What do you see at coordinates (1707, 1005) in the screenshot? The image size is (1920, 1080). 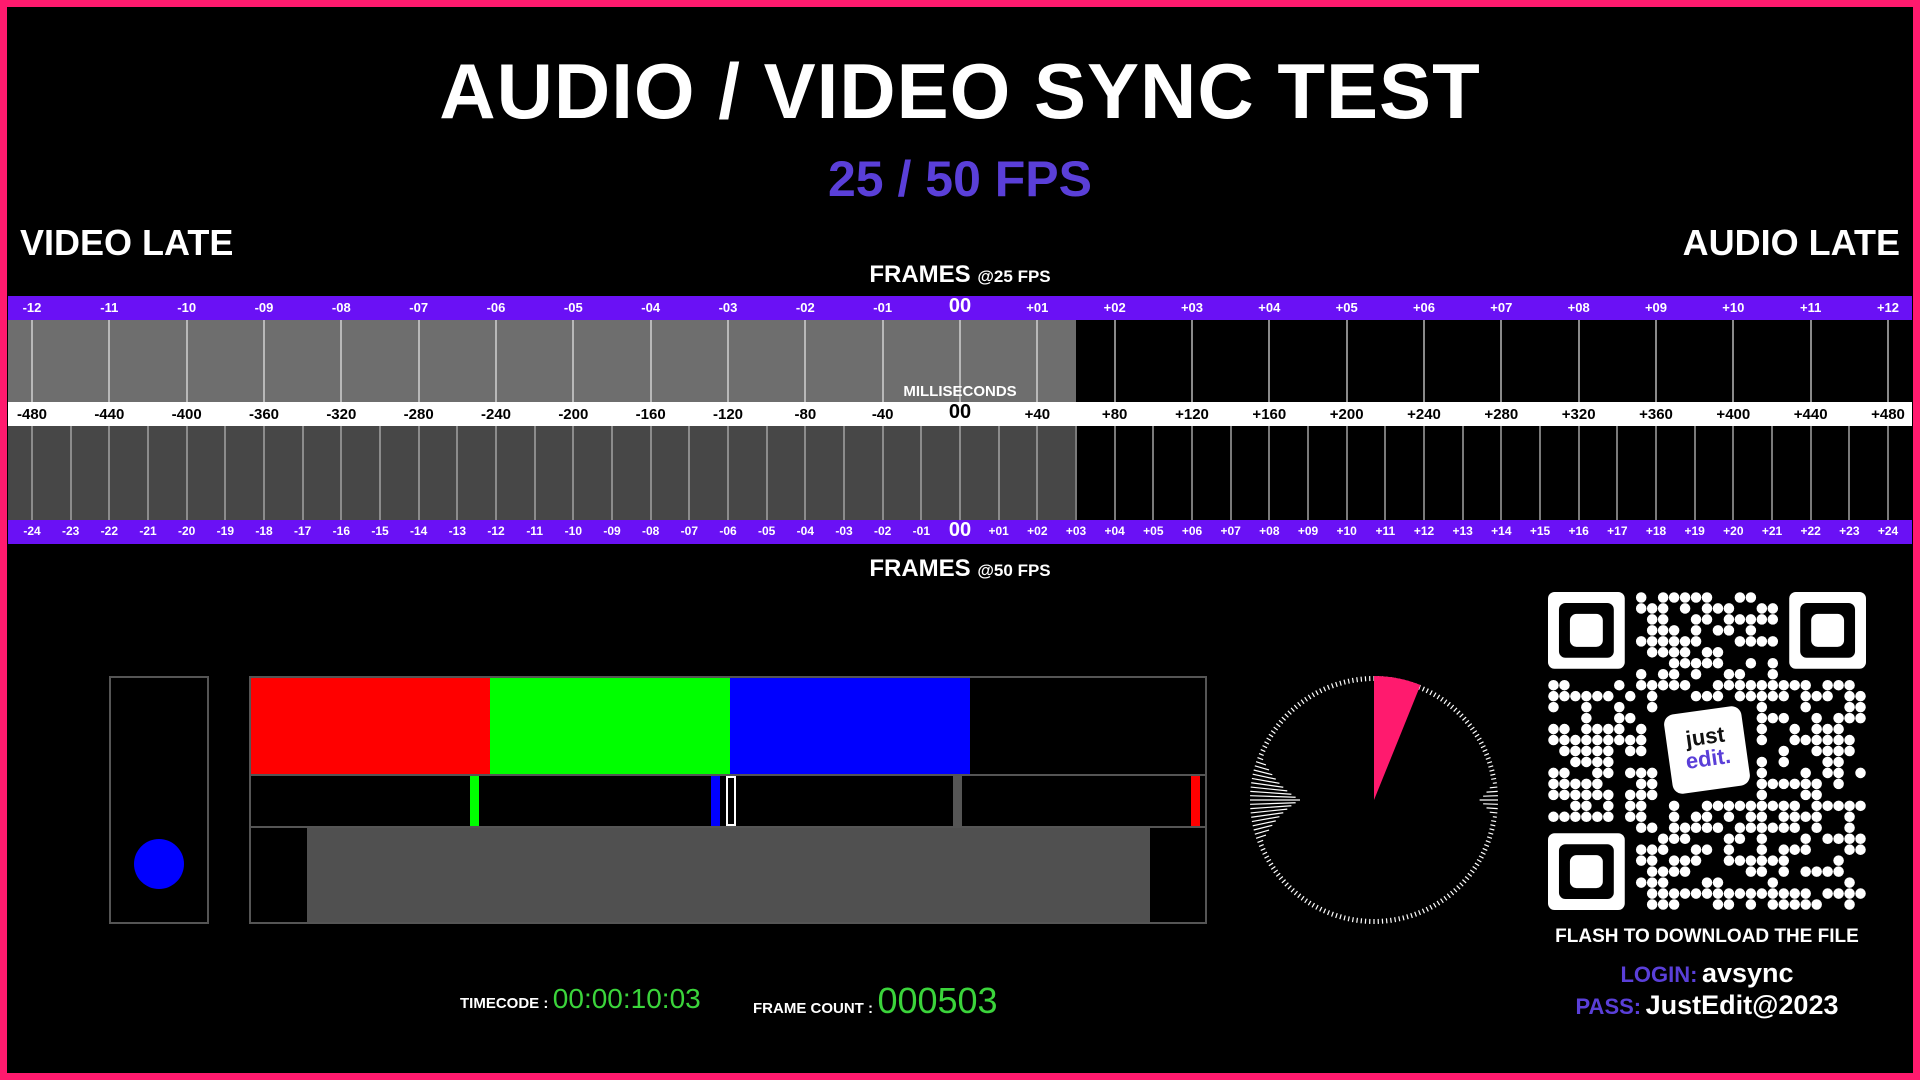 I see `pass-line: PASS: JustEdit@2023` at bounding box center [1707, 1005].